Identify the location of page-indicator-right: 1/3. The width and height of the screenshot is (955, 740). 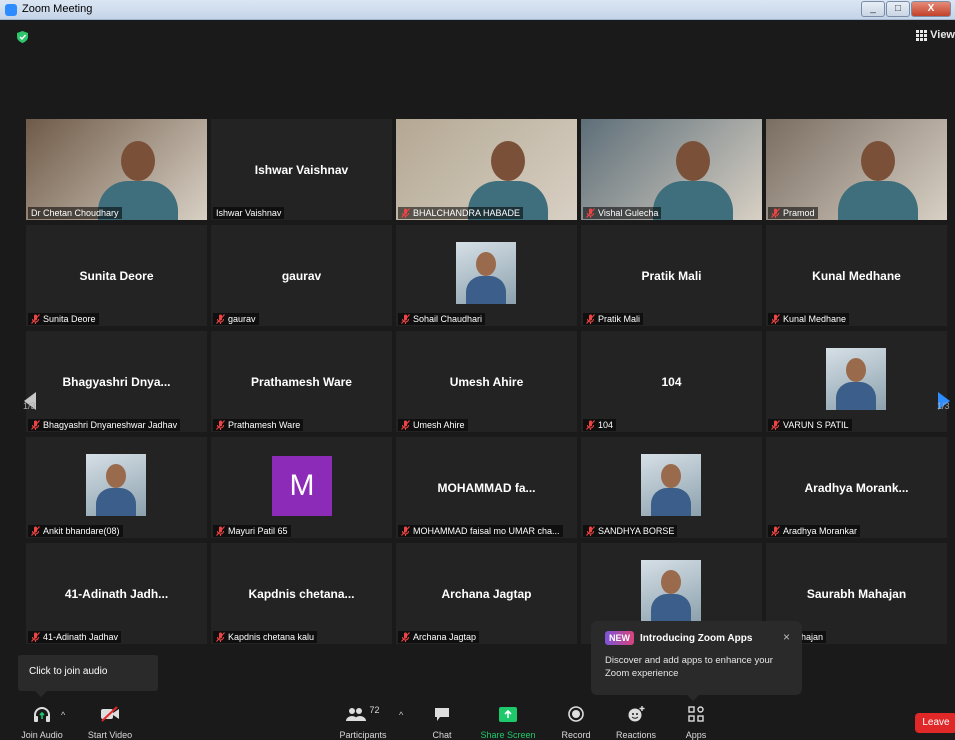
(943, 406).